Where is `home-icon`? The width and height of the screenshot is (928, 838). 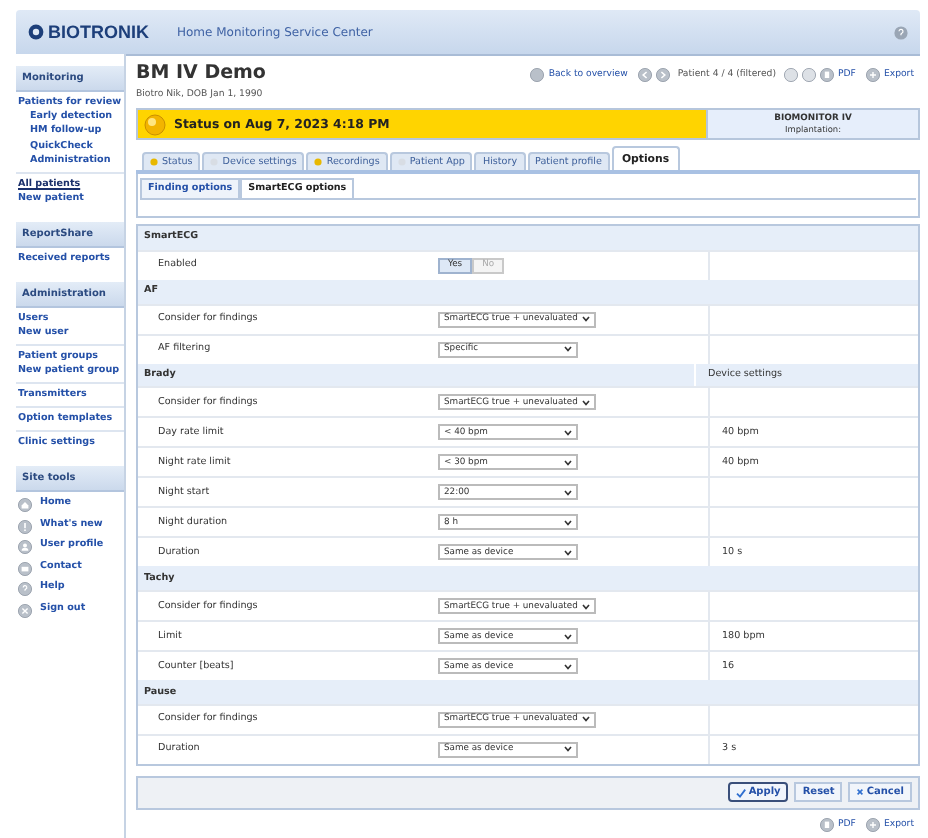
home-icon is located at coordinates (25, 505).